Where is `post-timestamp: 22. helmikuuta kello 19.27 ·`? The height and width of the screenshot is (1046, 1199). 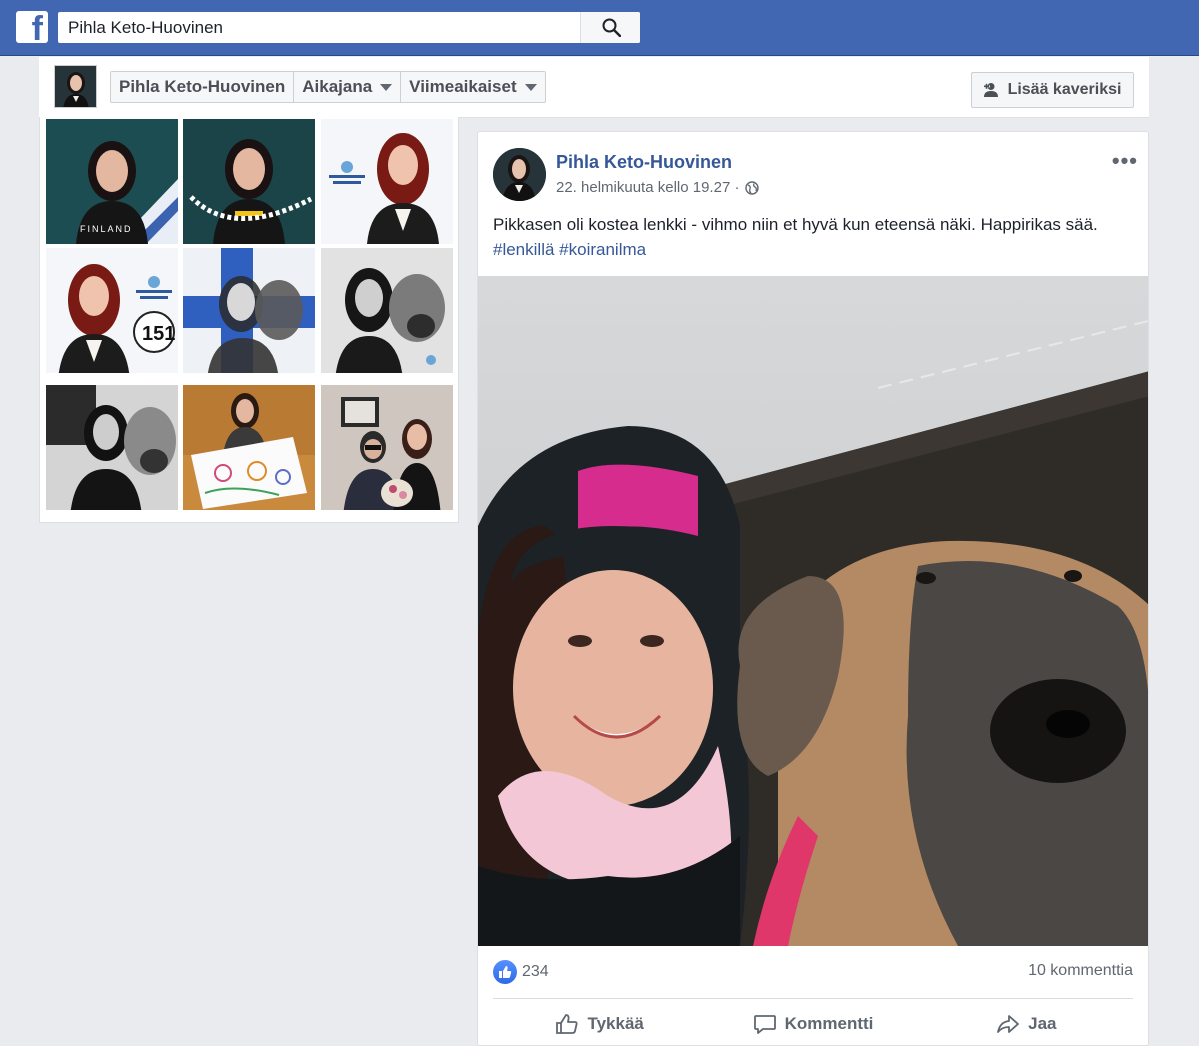 post-timestamp: 22. helmikuuta kello 19.27 · is located at coordinates (647, 187).